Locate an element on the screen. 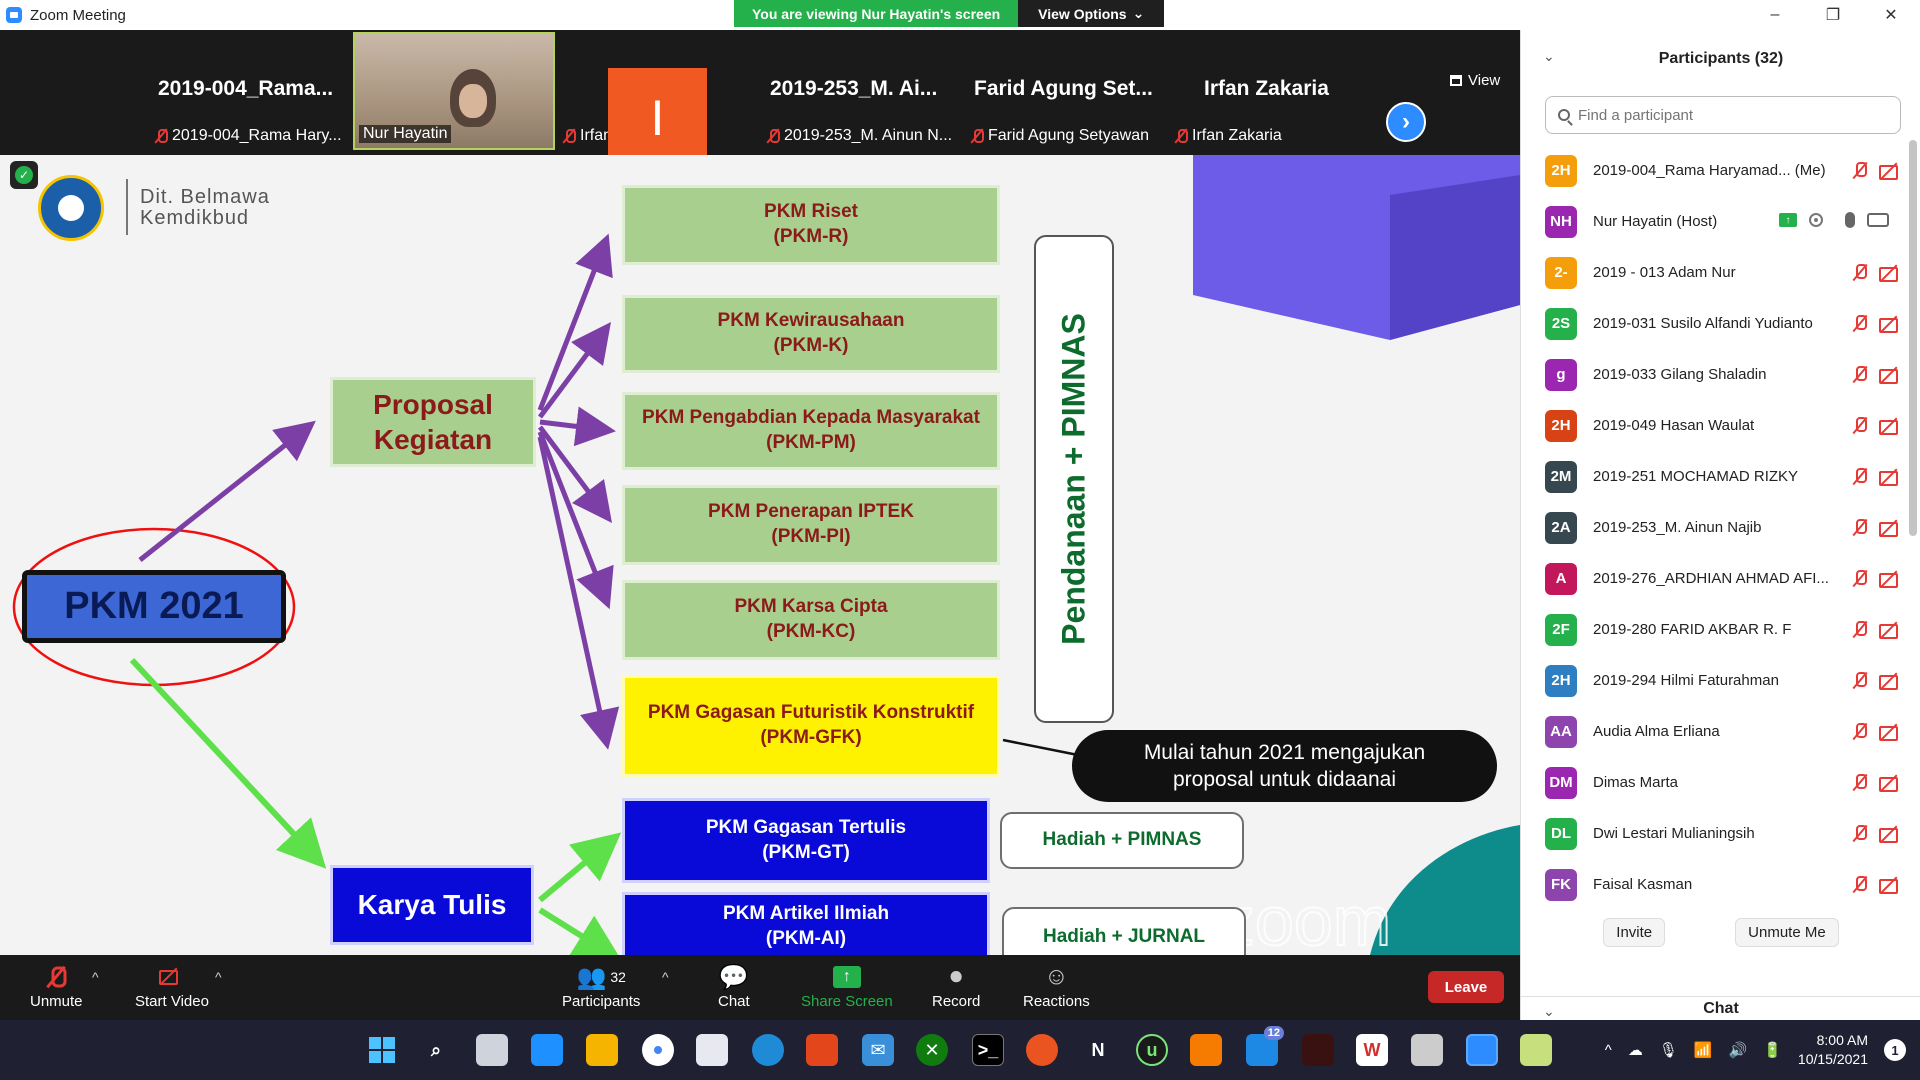 This screenshot has height=1080, width=1920. participant-row: 2H 2019-004_Rama Haryamad... (Me) is located at coordinates (1720, 170).